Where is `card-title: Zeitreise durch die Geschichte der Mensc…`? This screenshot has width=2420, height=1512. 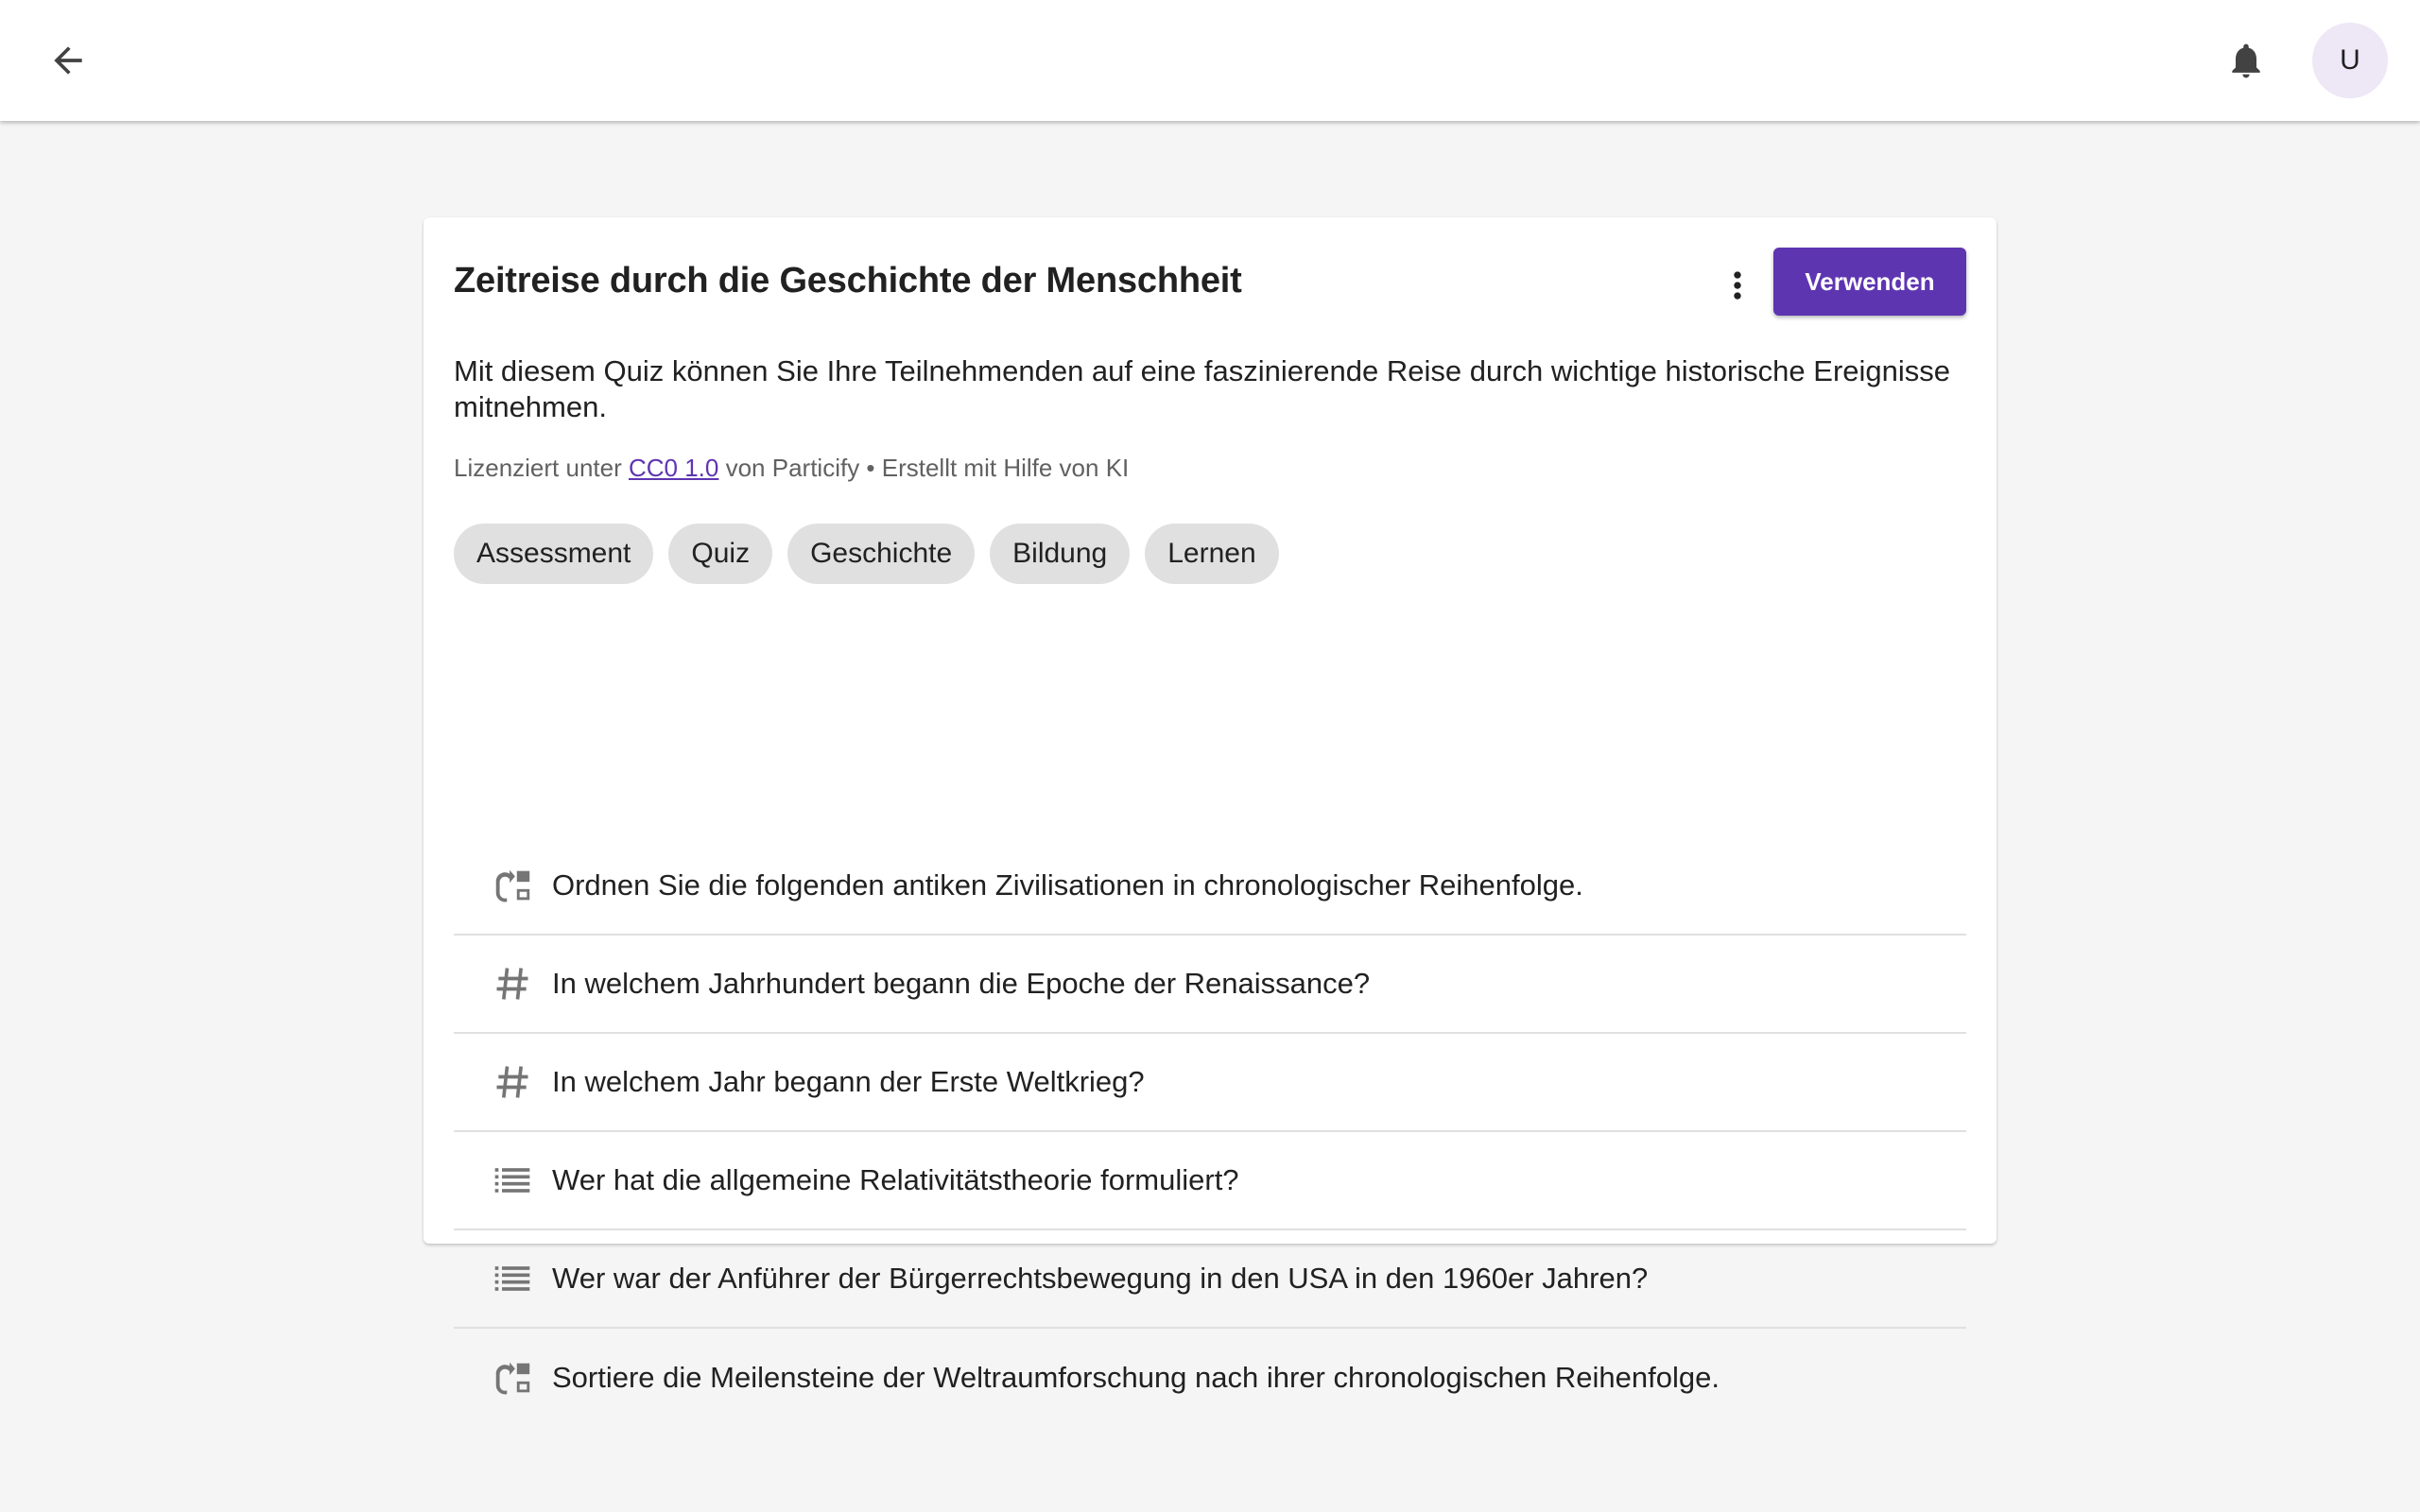 card-title: Zeitreise durch die Geschichte der Mensc… is located at coordinates (848, 281).